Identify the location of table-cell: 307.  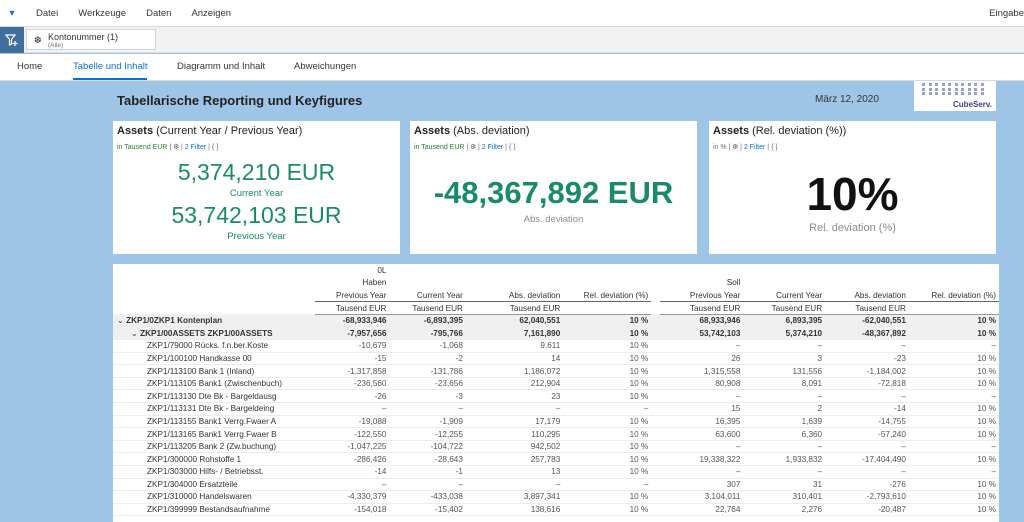
(701, 485).